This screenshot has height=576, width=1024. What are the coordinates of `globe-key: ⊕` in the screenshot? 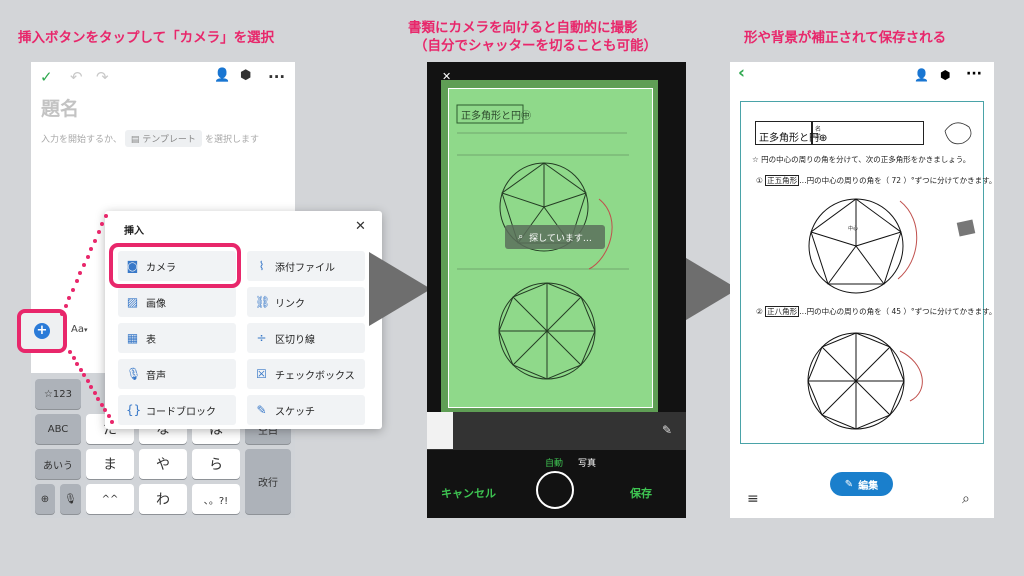 It's located at (45, 499).